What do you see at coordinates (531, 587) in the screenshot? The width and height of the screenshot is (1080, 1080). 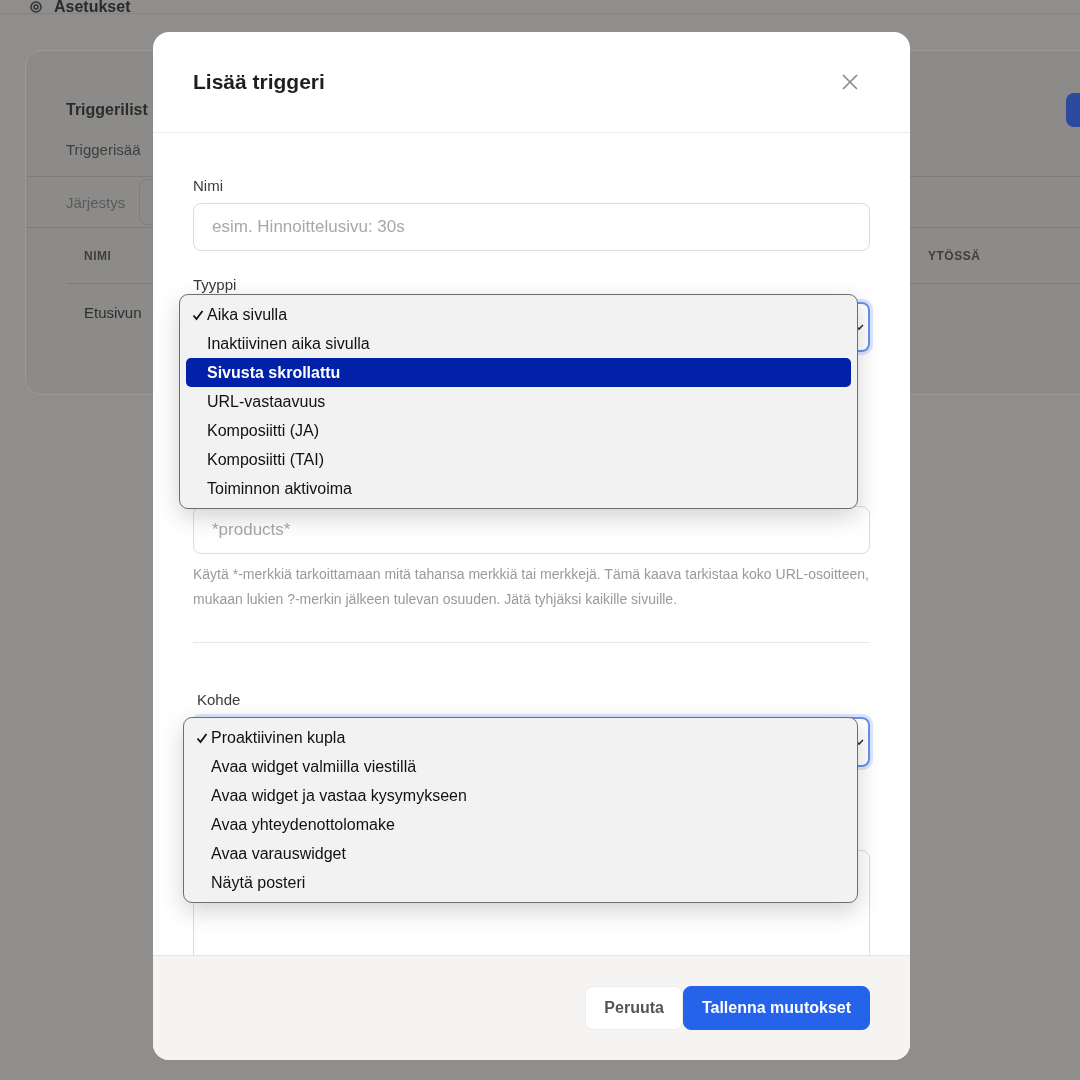 I see `help-text: Käytä *-merkkiä tarkoittamaan mitä tahansa merkkiä tai merkkejä. Tämä kaava tarkistaa koko URL-osoitteen, mukaan lukien ?-merkin jälkeen tulevan osuuden. Jätä tyhjäksi kaikille sivuille.` at bounding box center [531, 587].